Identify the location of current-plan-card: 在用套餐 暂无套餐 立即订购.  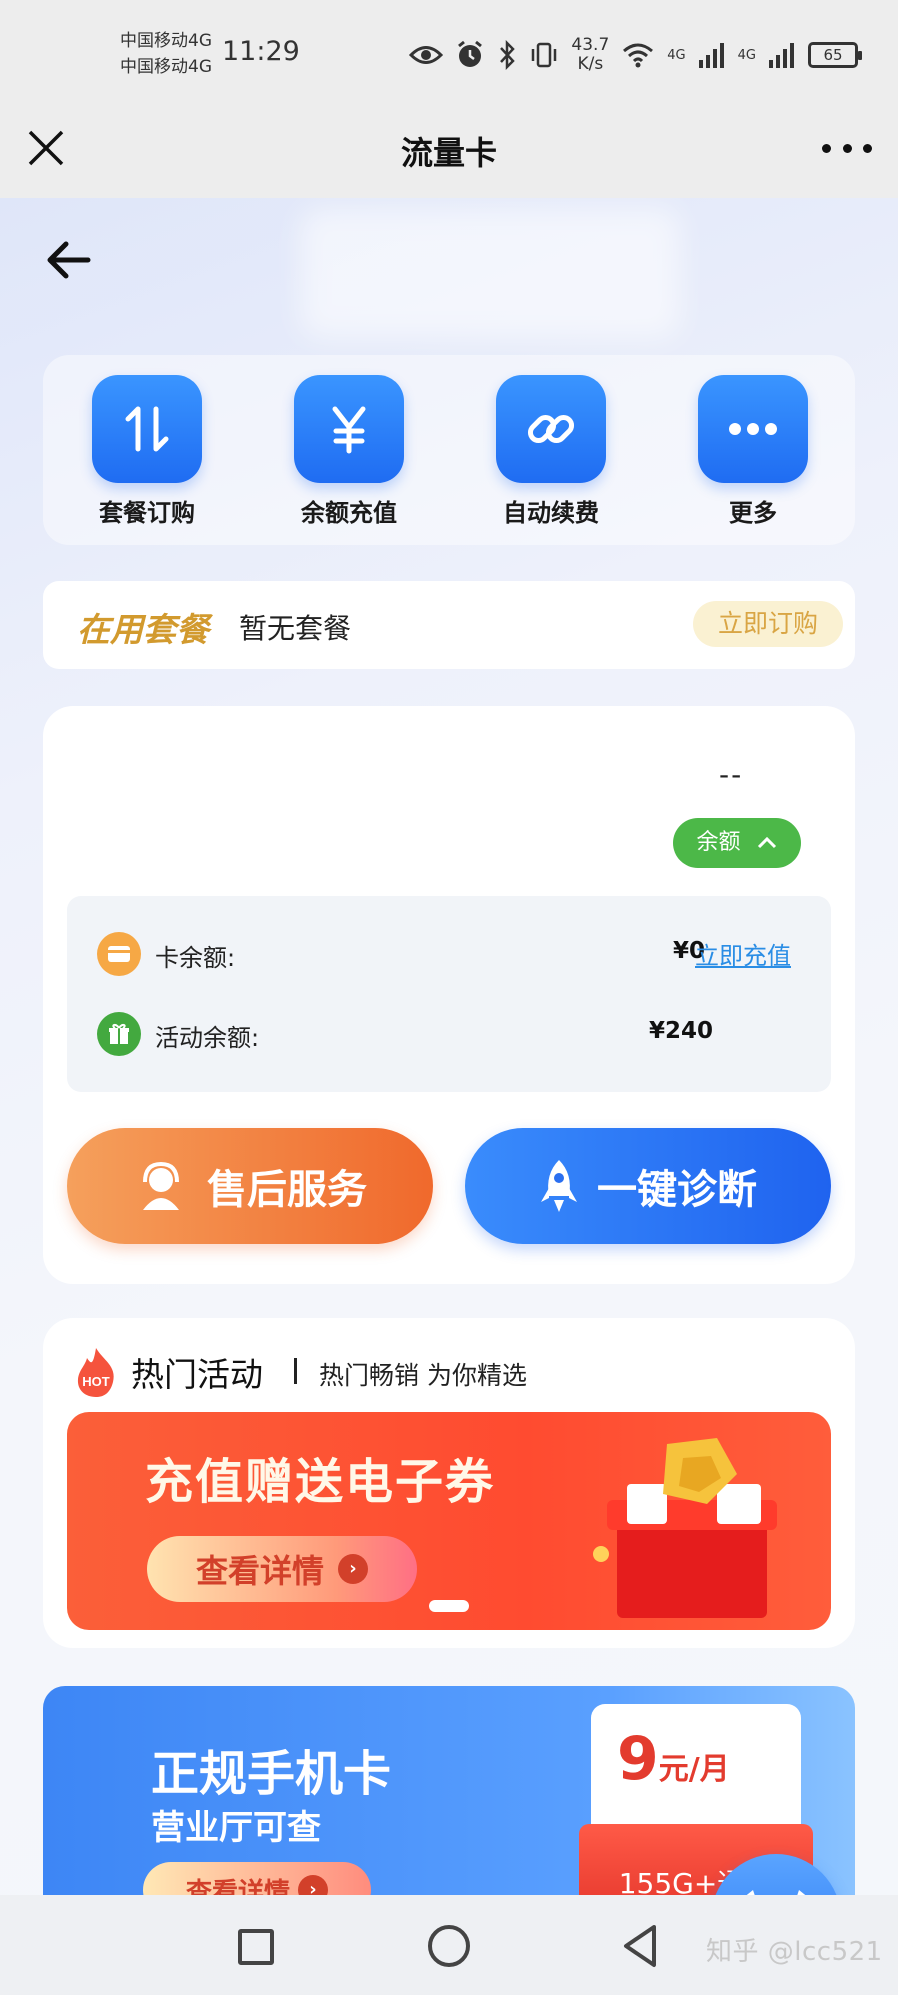
(449, 625).